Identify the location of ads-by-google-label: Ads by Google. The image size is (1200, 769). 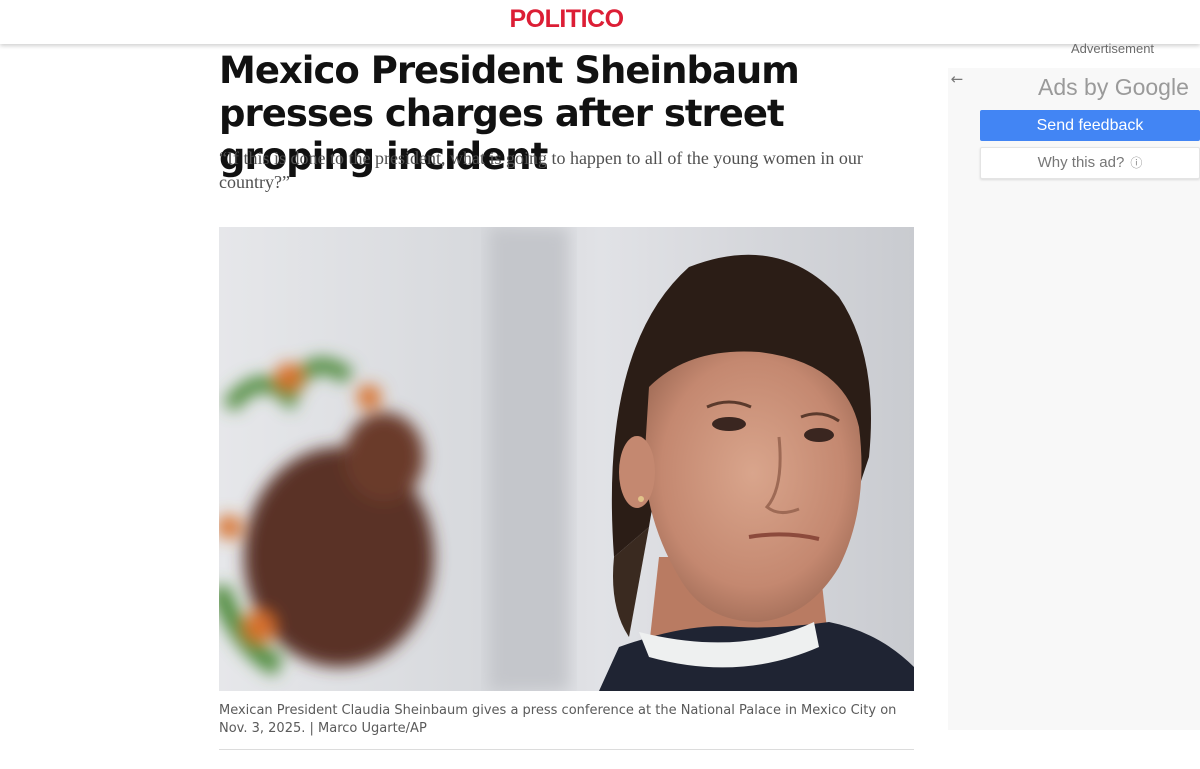
(1113, 87).